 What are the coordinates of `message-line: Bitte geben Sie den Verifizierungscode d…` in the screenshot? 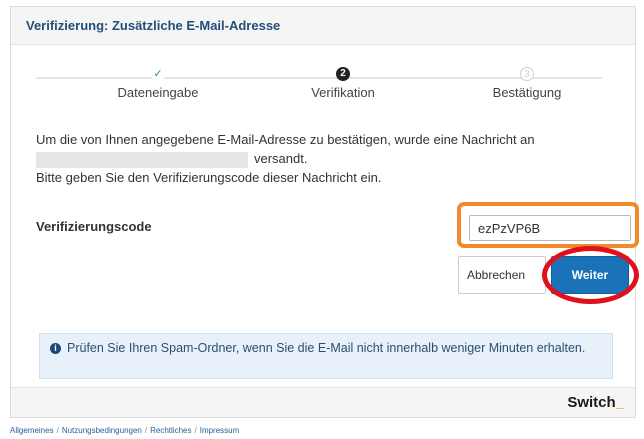 It's located at (209, 177).